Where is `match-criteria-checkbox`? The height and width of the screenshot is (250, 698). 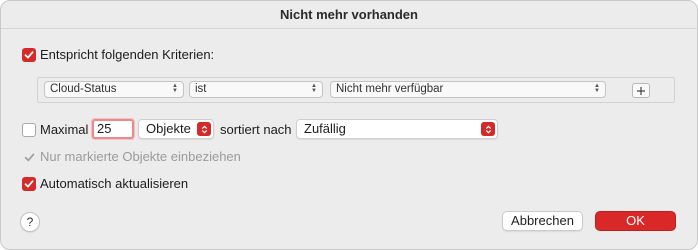 match-criteria-checkbox is located at coordinates (29, 55).